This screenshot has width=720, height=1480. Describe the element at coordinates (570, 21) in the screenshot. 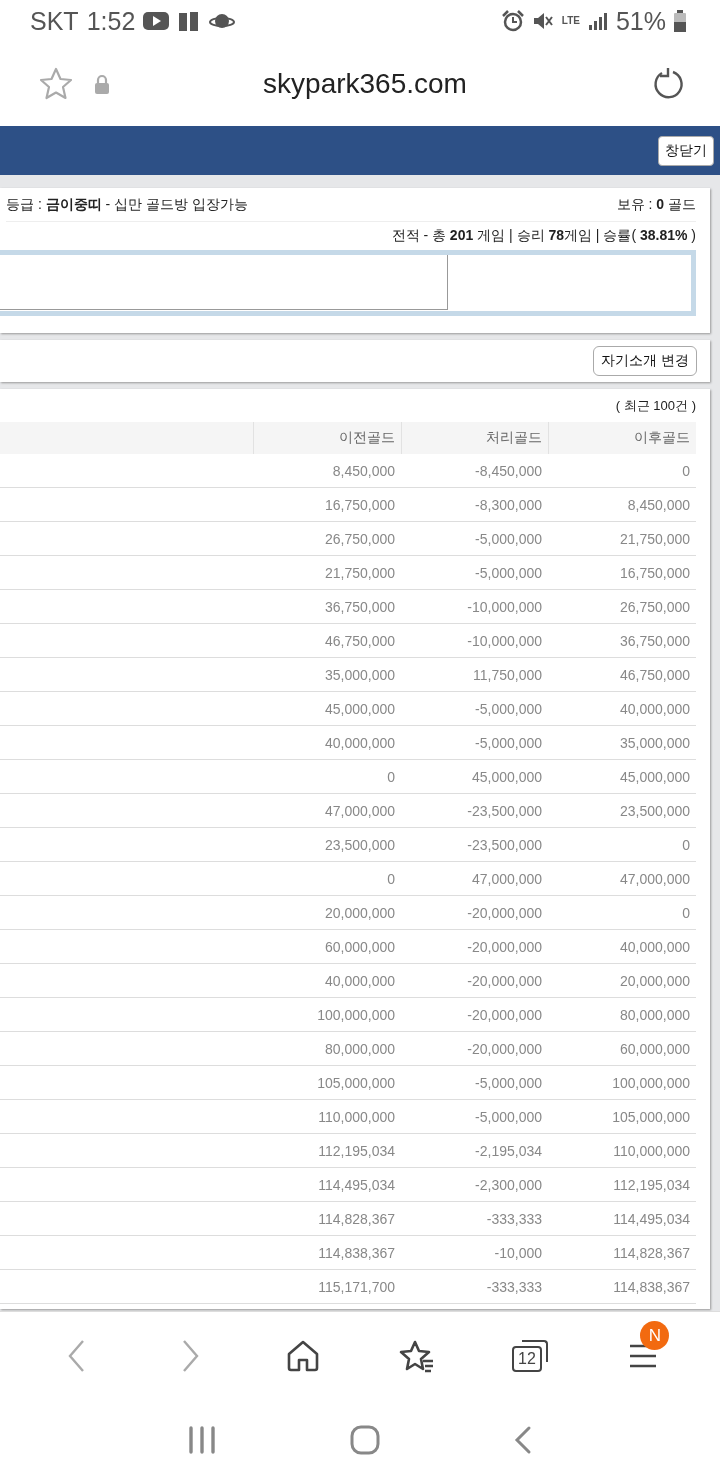

I see `network-type: LTE` at that location.